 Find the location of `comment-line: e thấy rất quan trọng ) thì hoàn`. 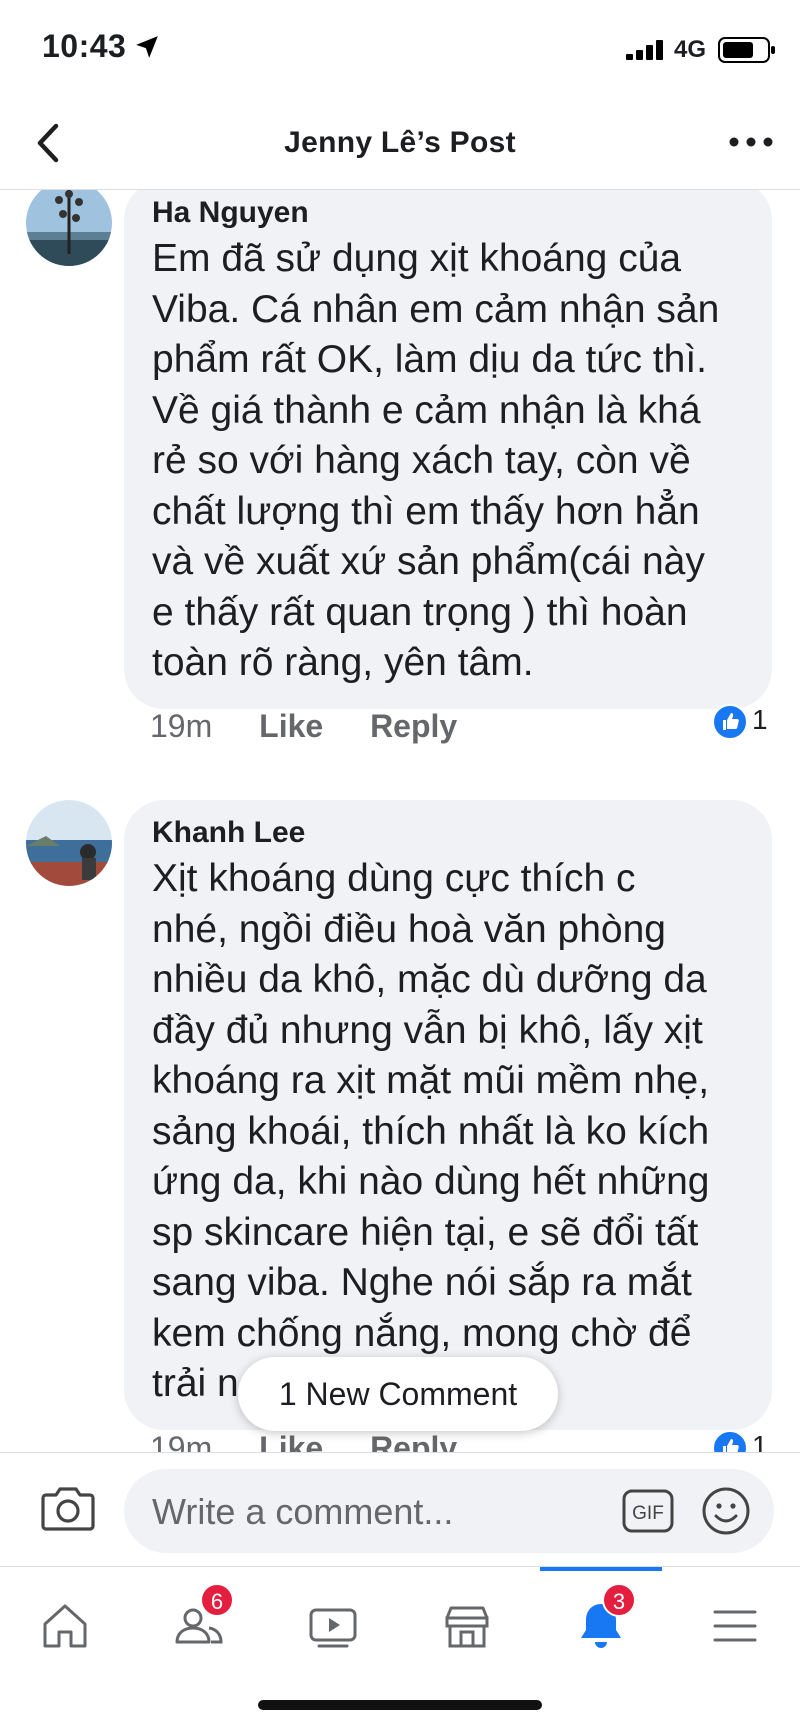

comment-line: e thấy rất quan trọng ) thì hoàn is located at coordinates (420, 612).